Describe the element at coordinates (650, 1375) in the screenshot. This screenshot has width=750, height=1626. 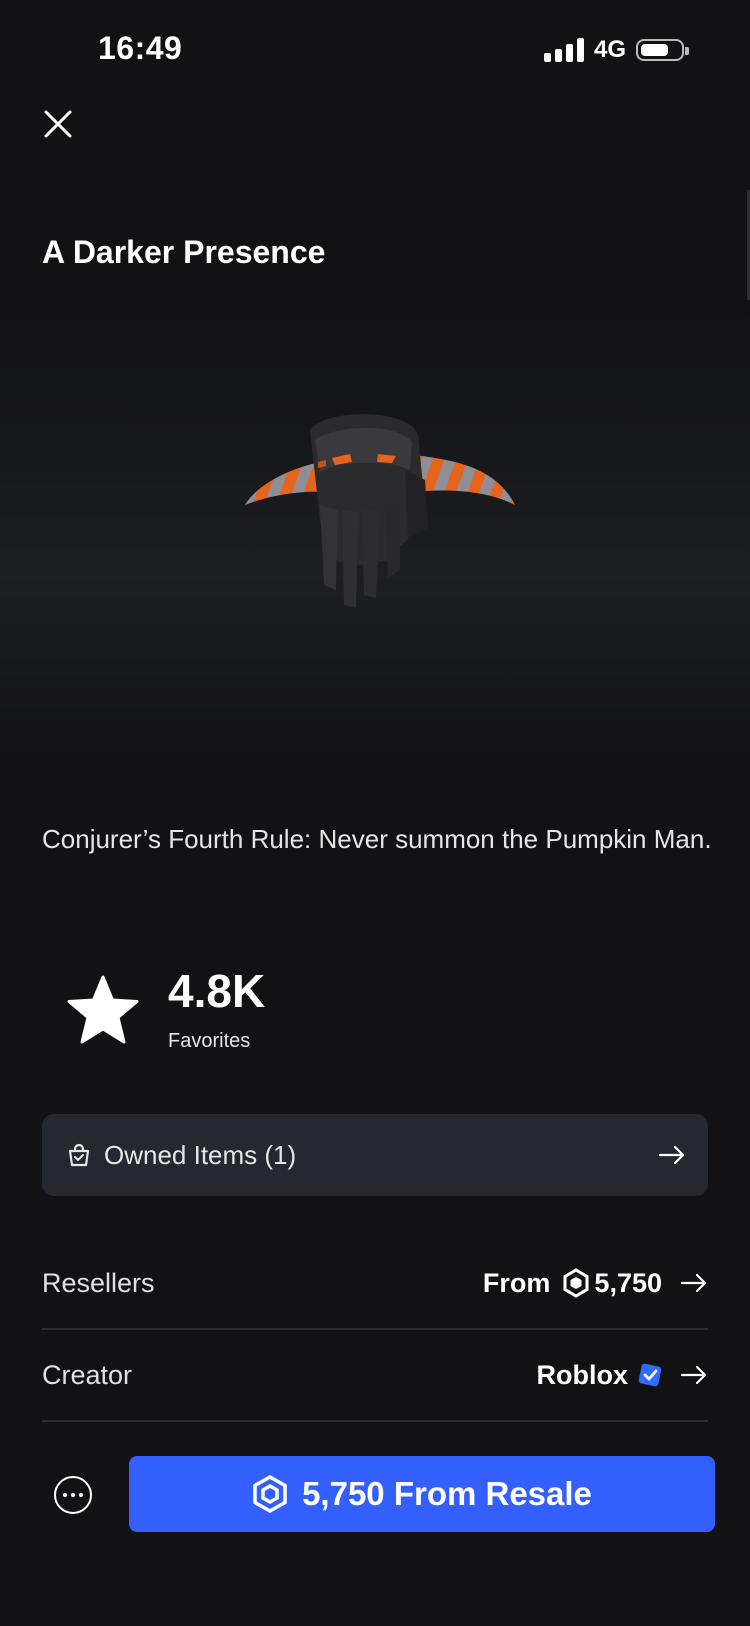
I see `verified-badge-icon` at that location.